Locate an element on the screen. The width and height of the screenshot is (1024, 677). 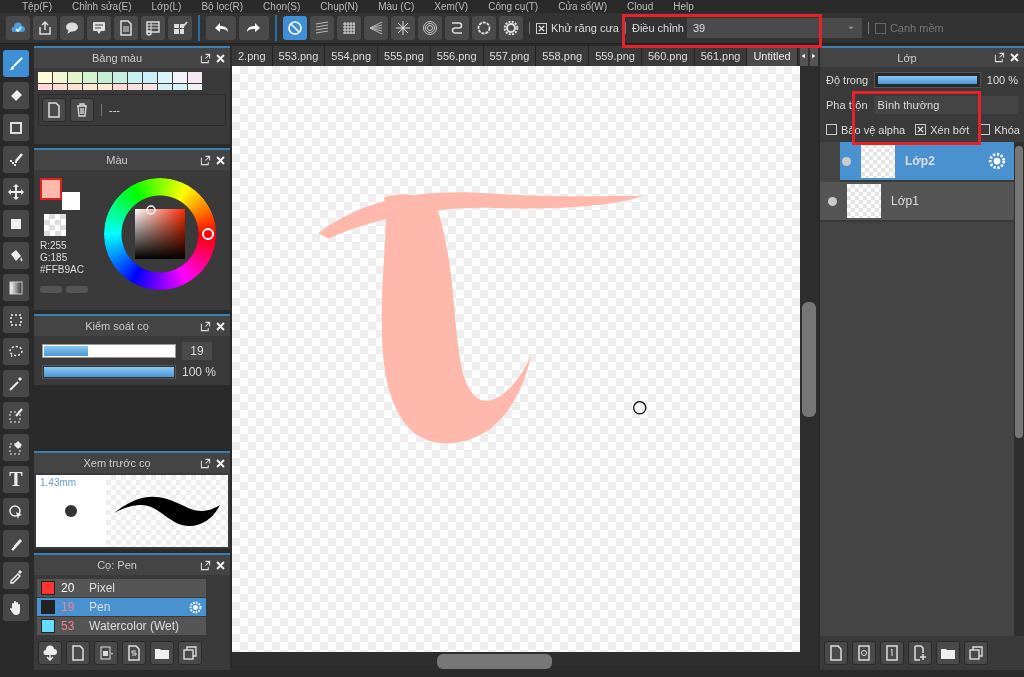
transparent-color-swatch is located at coordinates (55, 225).